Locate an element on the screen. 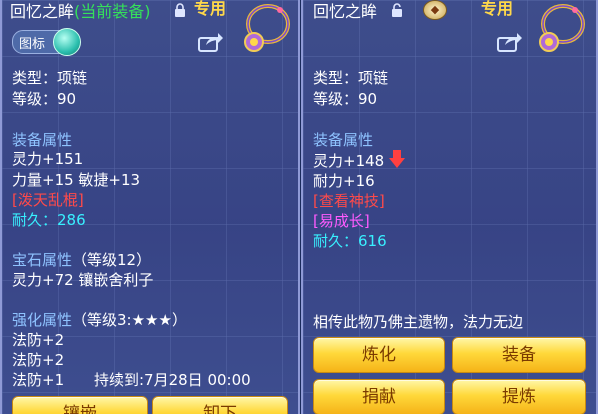 Image resolution: width=598 pixels, height=414 pixels. icon-toggle-label: 图标 is located at coordinates (32, 44).